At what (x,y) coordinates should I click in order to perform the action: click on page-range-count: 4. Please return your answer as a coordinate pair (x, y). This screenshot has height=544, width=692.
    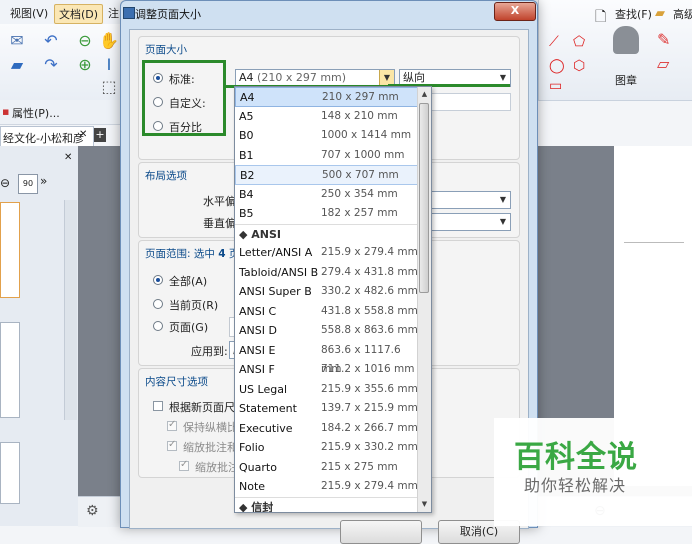
    Looking at the image, I should click on (222, 254).